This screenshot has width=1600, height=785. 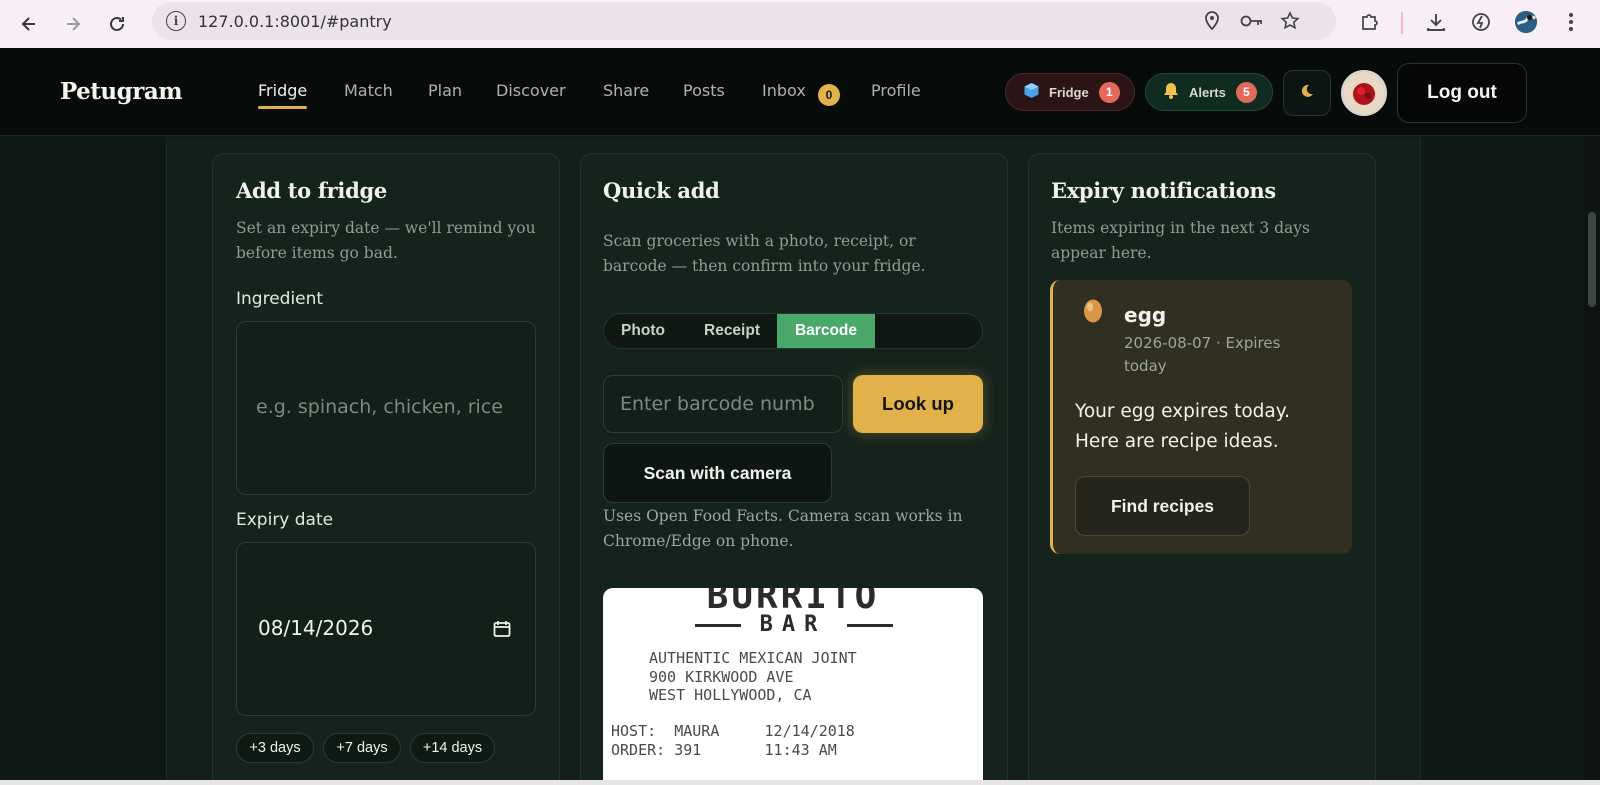 I want to click on page-scrollbar, so click(x=1592, y=461).